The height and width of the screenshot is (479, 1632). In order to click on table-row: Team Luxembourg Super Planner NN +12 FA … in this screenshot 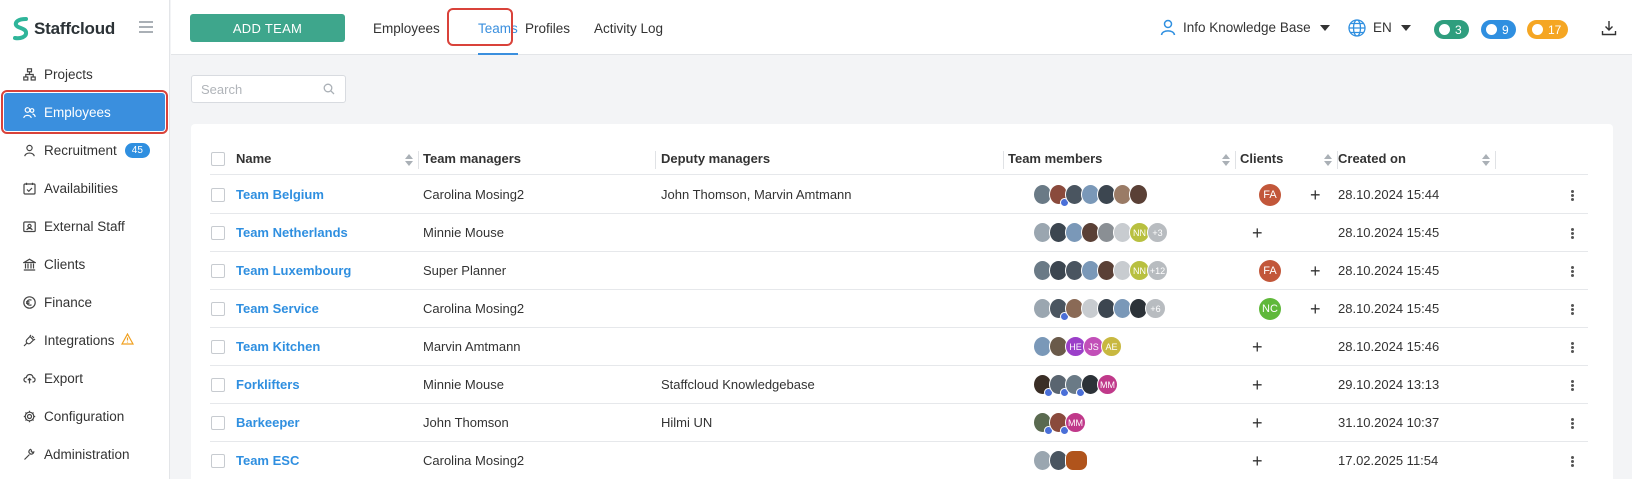, I will do `click(899, 271)`.